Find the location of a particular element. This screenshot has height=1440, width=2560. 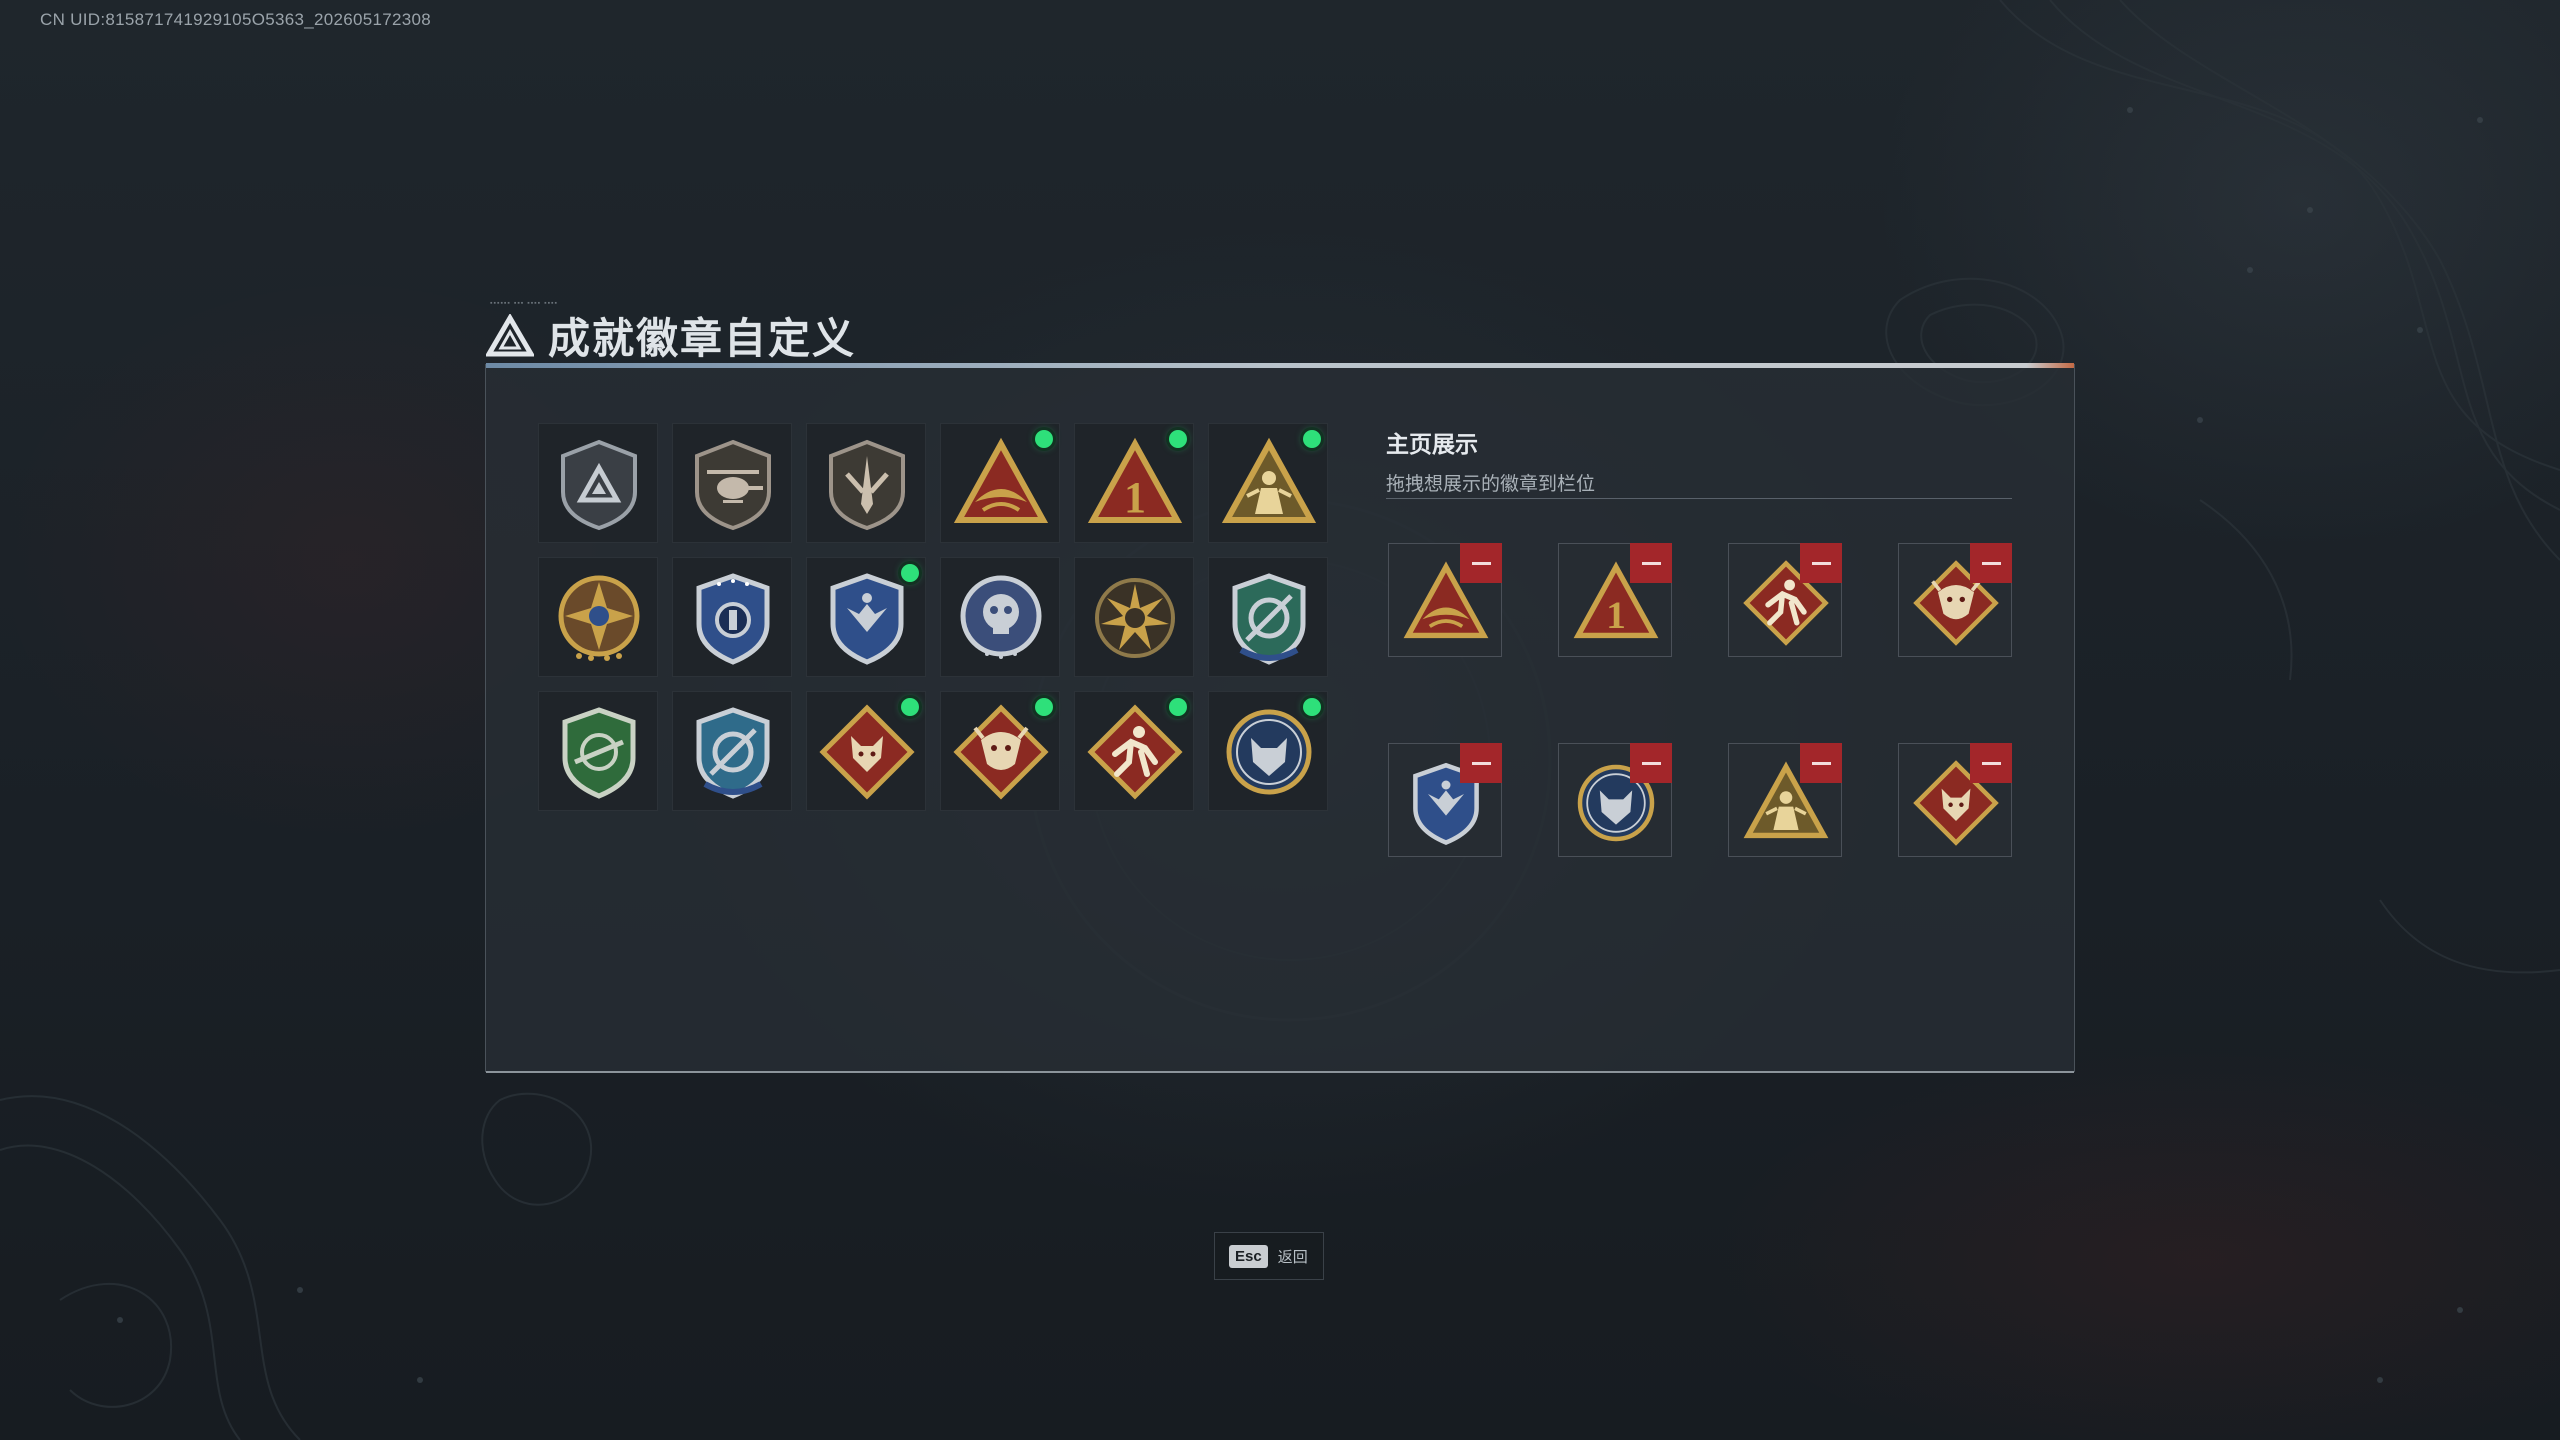

helicopter-shield-badge is located at coordinates (733, 485).